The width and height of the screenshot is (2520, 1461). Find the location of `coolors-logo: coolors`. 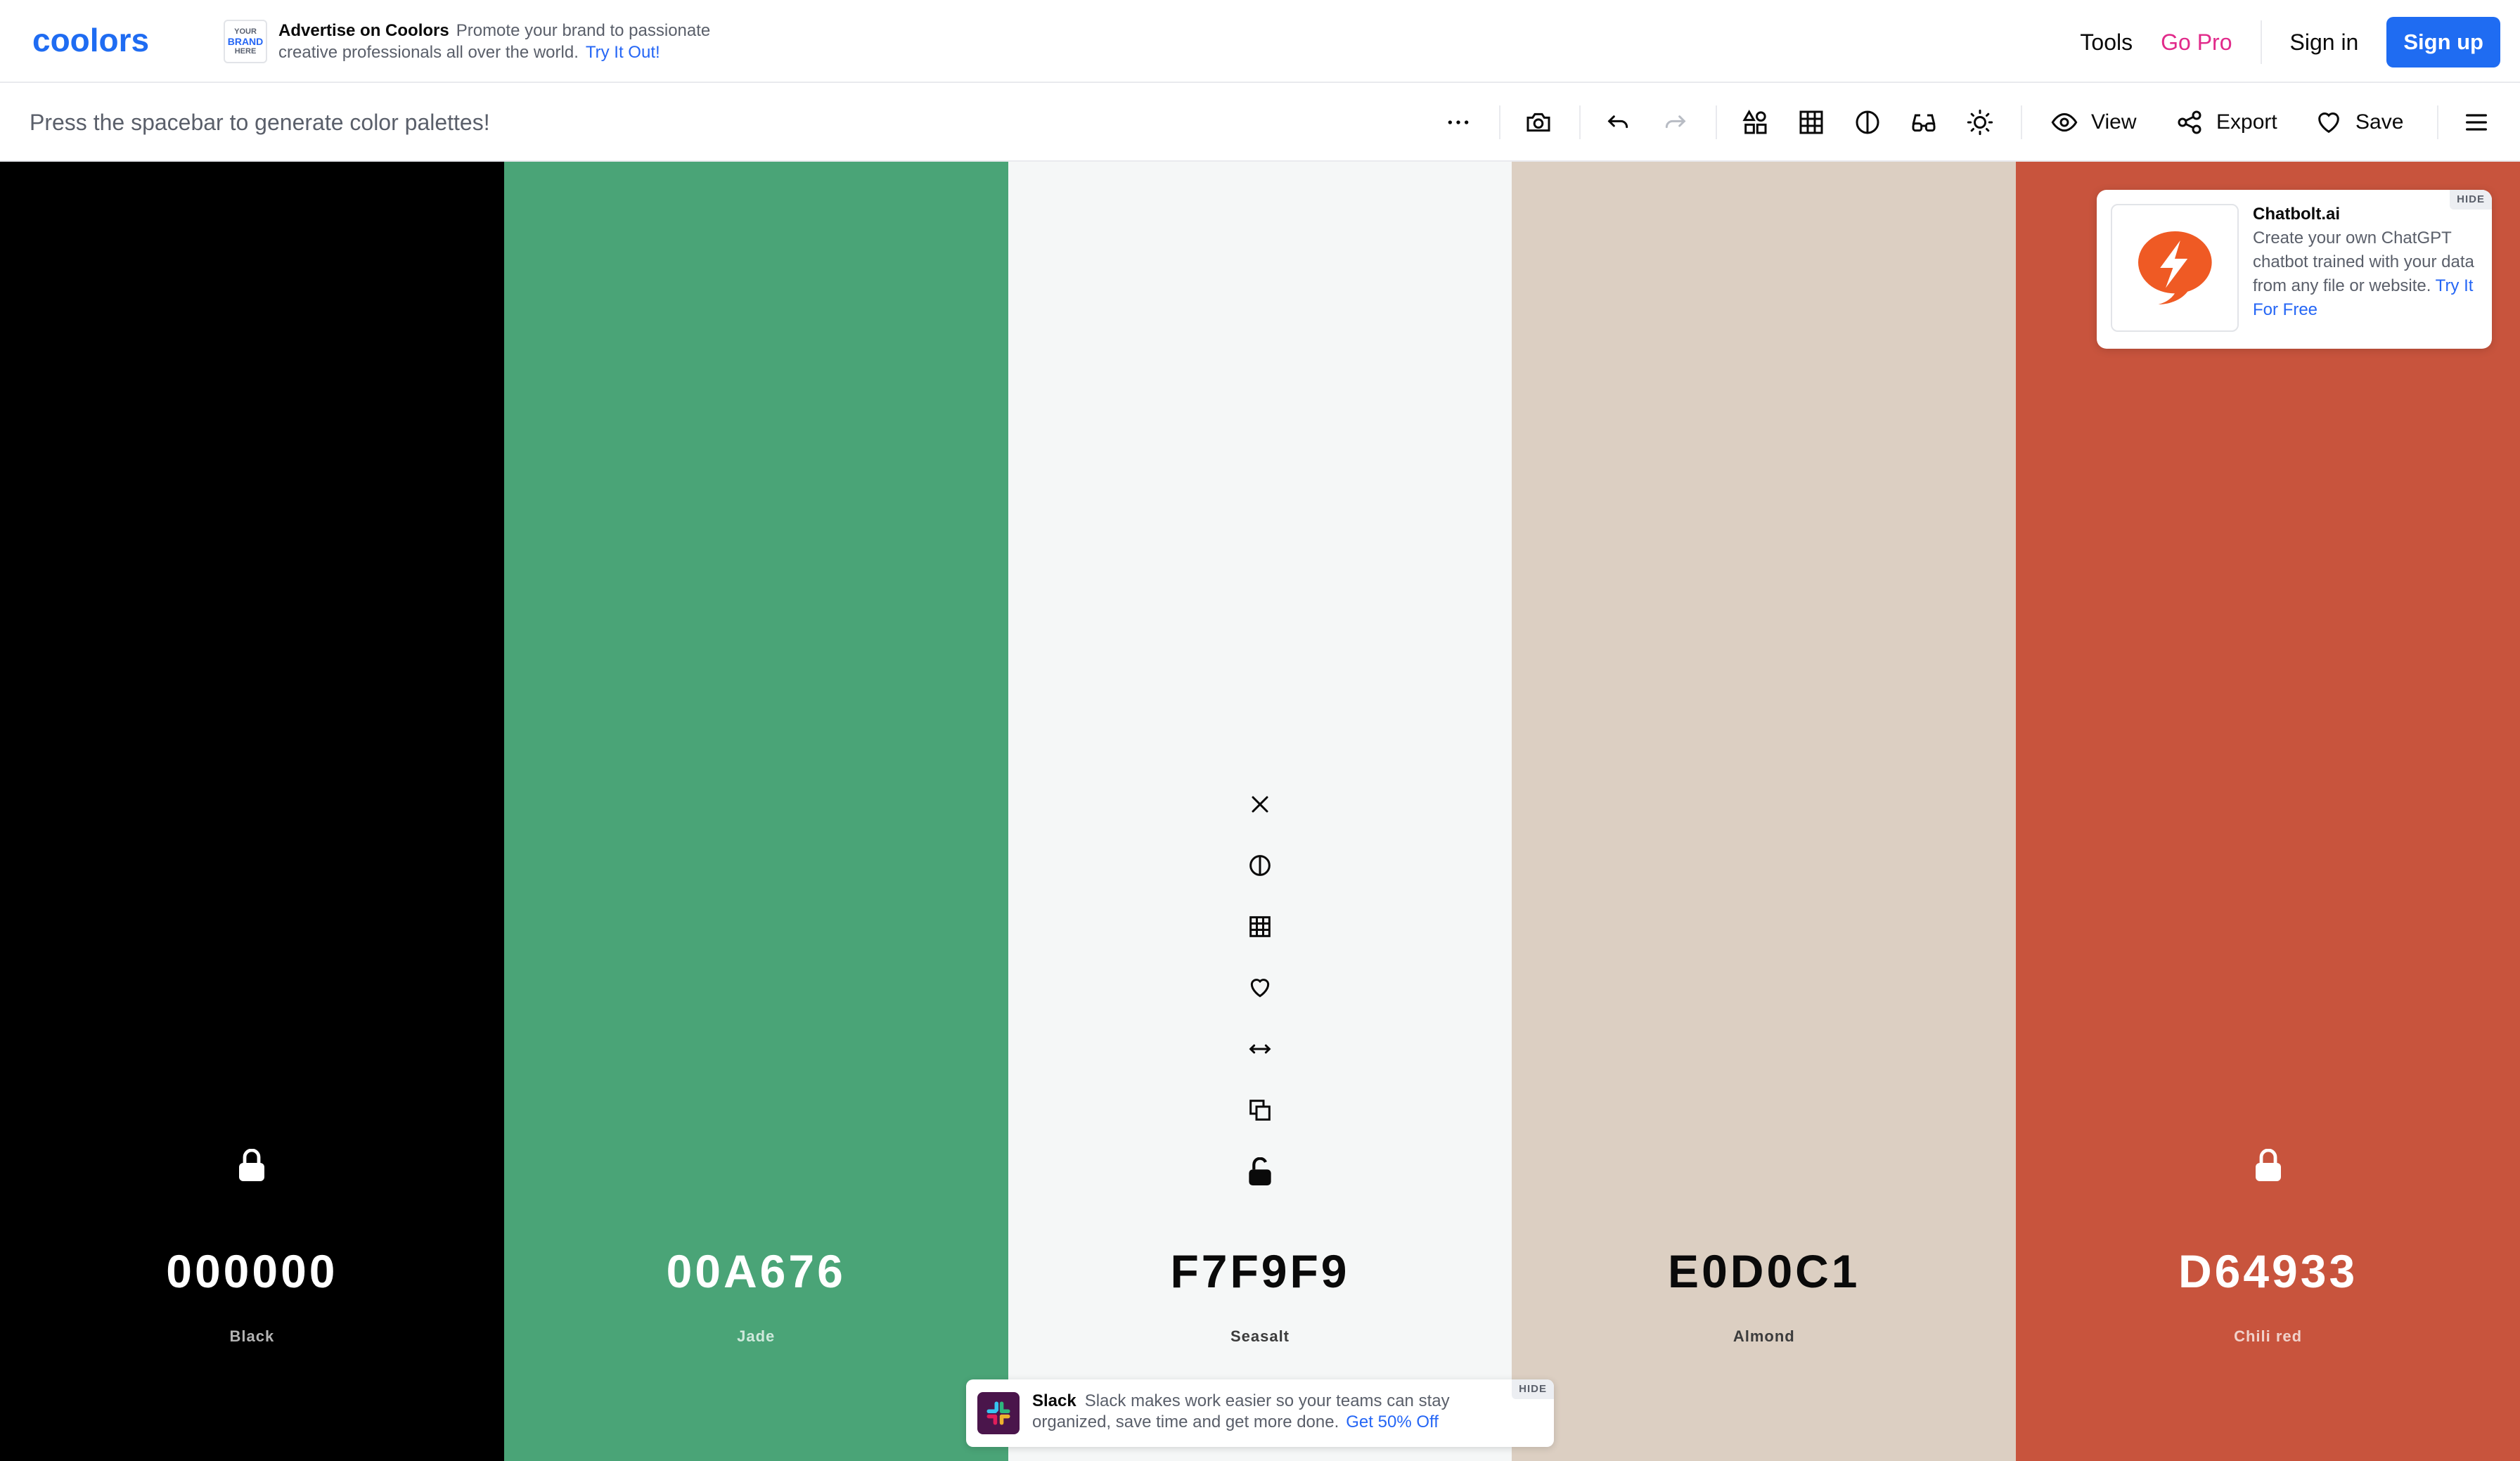

coolors-logo: coolors is located at coordinates (110, 40).